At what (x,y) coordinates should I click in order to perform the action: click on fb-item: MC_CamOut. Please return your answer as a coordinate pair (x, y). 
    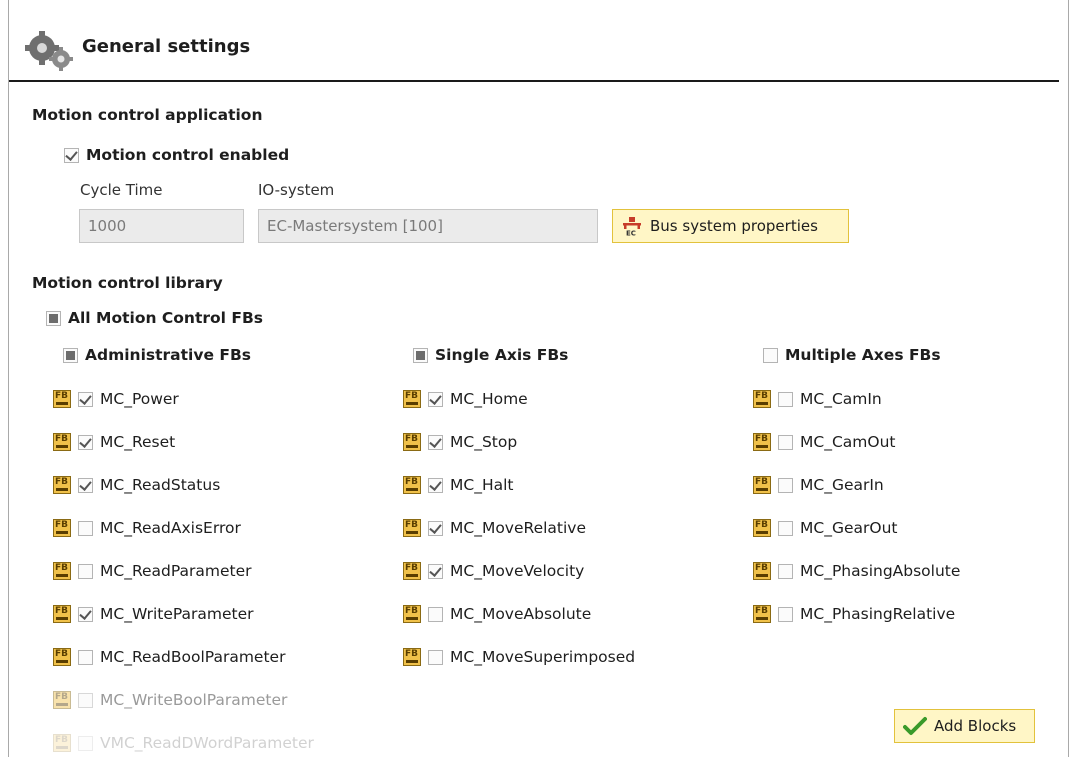
    Looking at the image, I should click on (824, 442).